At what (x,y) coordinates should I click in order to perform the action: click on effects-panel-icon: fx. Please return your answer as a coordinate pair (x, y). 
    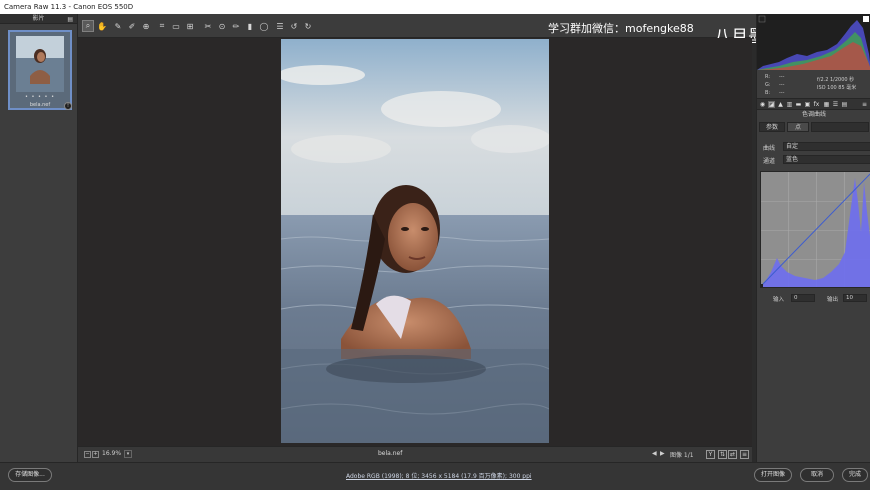
    Looking at the image, I should click on (816, 104).